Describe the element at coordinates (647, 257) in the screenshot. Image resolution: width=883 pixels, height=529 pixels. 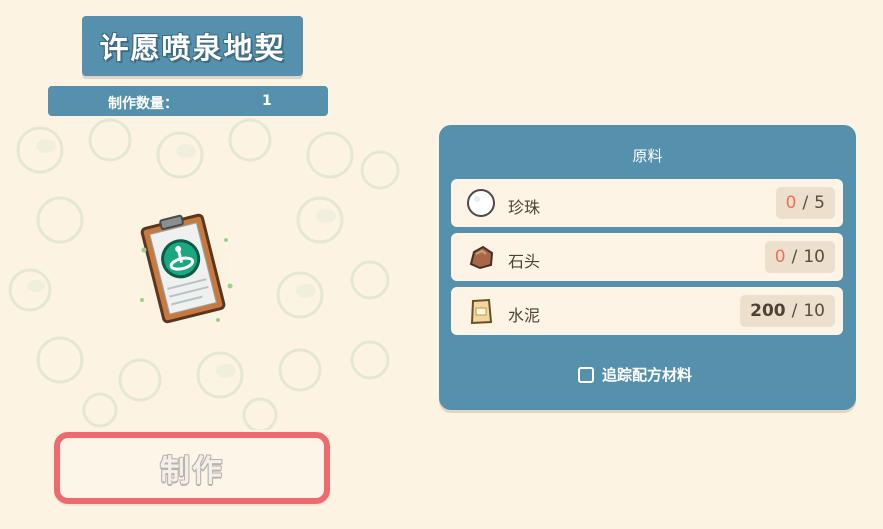
I see `material-row-stone: 石头 0 / 10` at that location.